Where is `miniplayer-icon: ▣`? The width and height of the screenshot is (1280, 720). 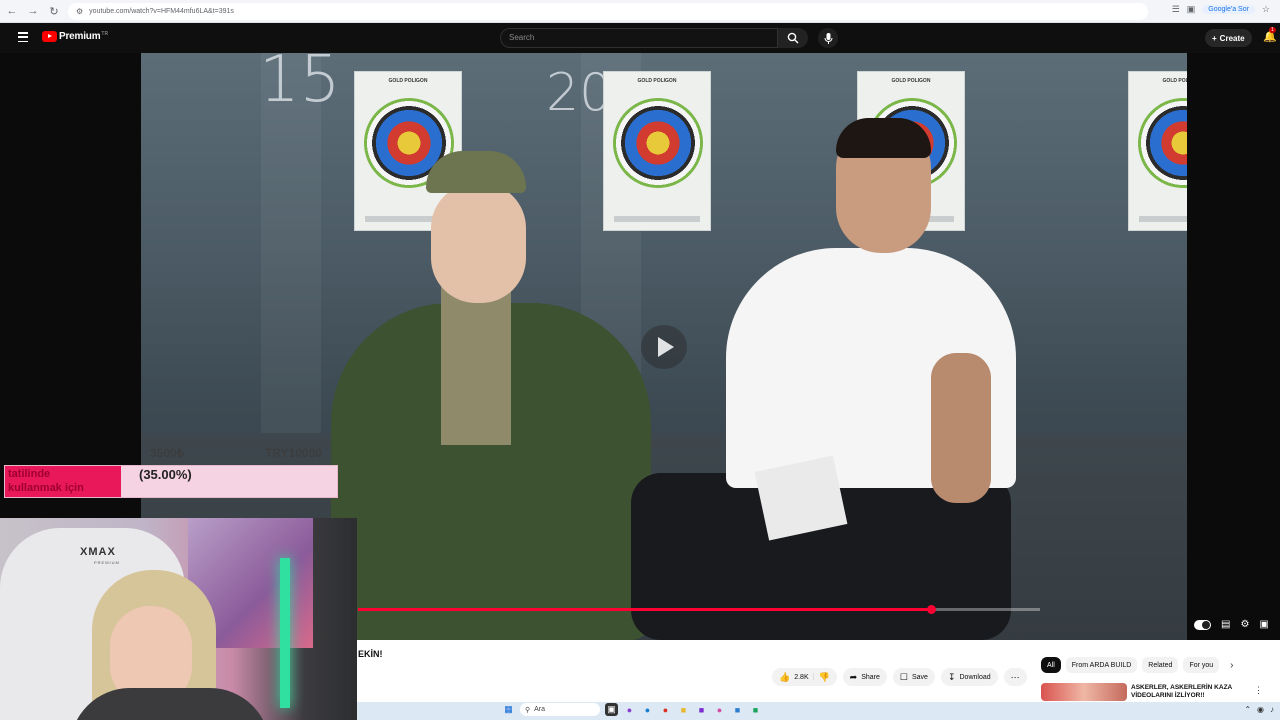 miniplayer-icon: ▣ is located at coordinates (1263, 624).